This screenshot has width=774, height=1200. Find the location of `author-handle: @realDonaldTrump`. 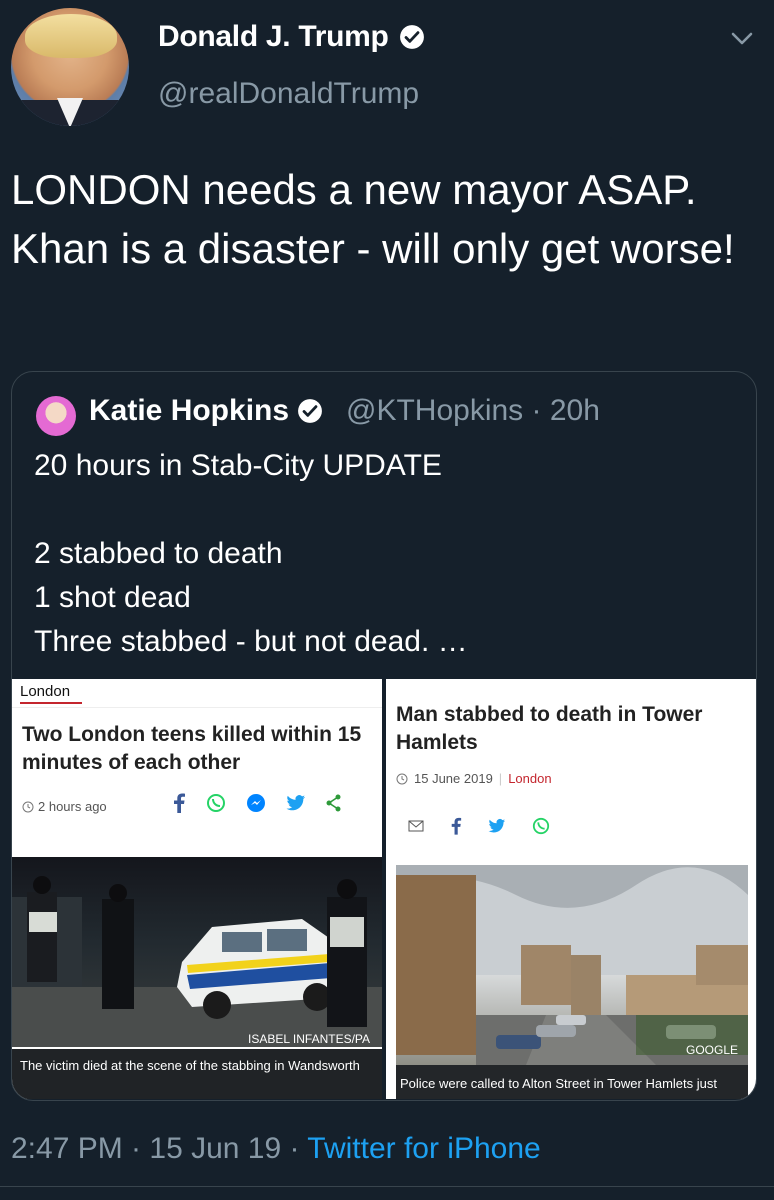

author-handle: @realDonaldTrump is located at coordinates (288, 94).